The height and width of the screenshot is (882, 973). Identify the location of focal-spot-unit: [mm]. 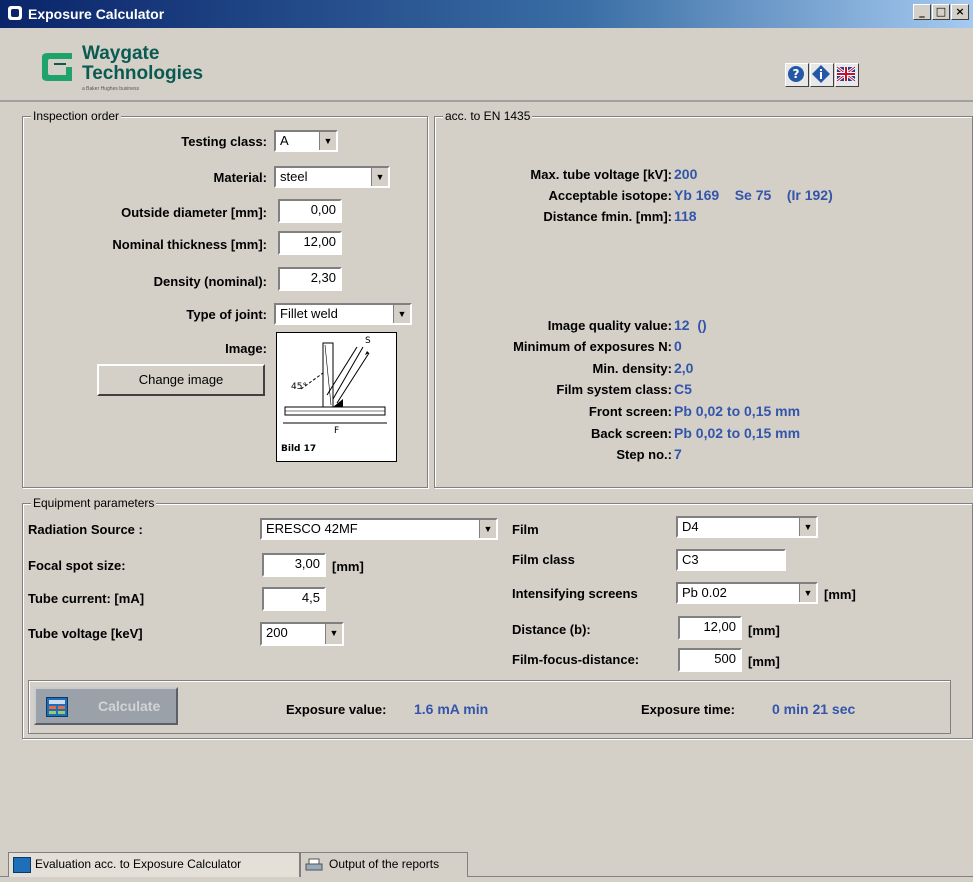
(348, 566).